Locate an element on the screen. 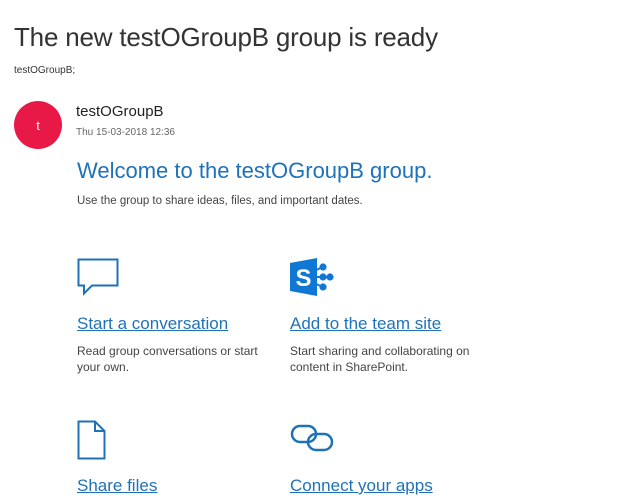 The image size is (629, 496). email-subject: The new testOGroupB group is ready is located at coordinates (226, 37).